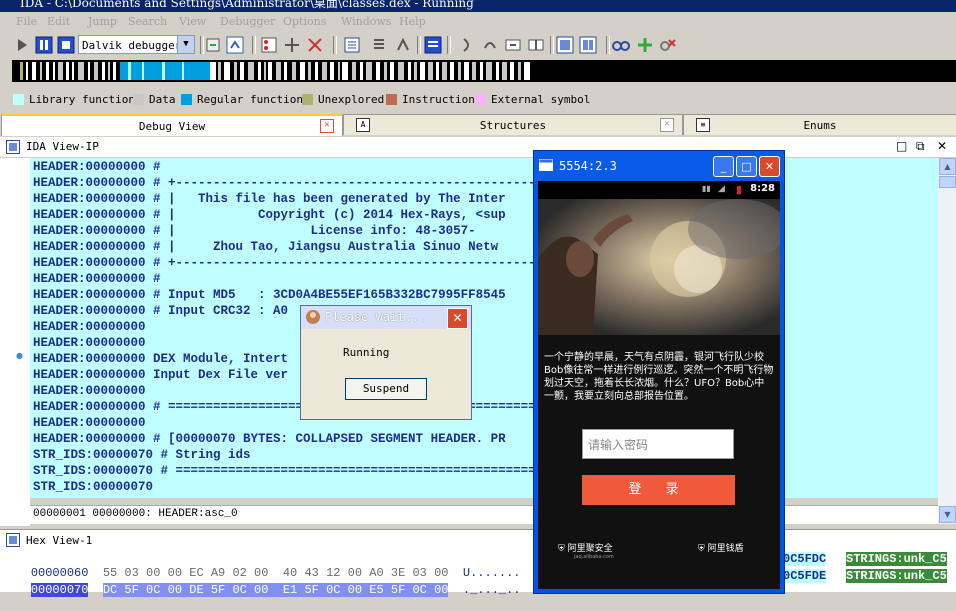 The image size is (956, 611). I want to click on scroll-down-icon: ▼, so click(947, 514).